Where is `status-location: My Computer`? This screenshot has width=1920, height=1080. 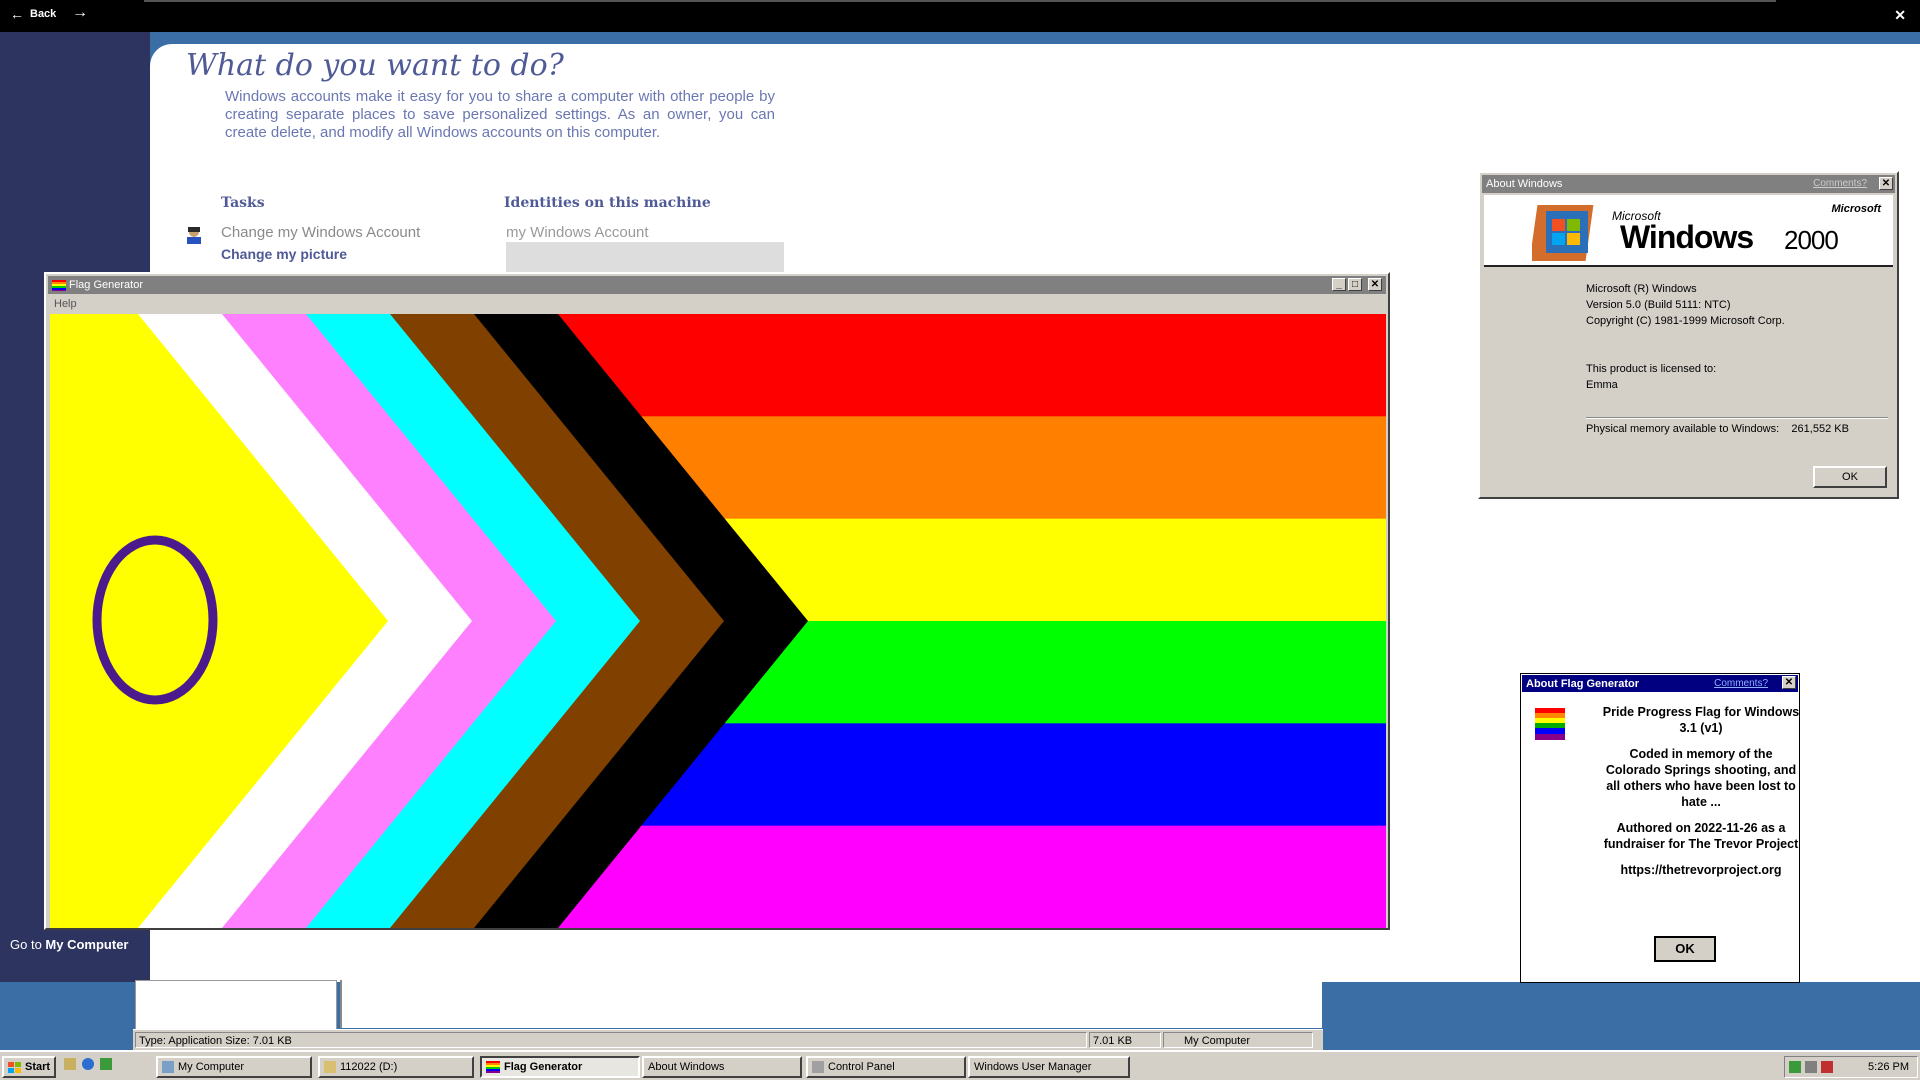 status-location: My Computer is located at coordinates (1238, 1040).